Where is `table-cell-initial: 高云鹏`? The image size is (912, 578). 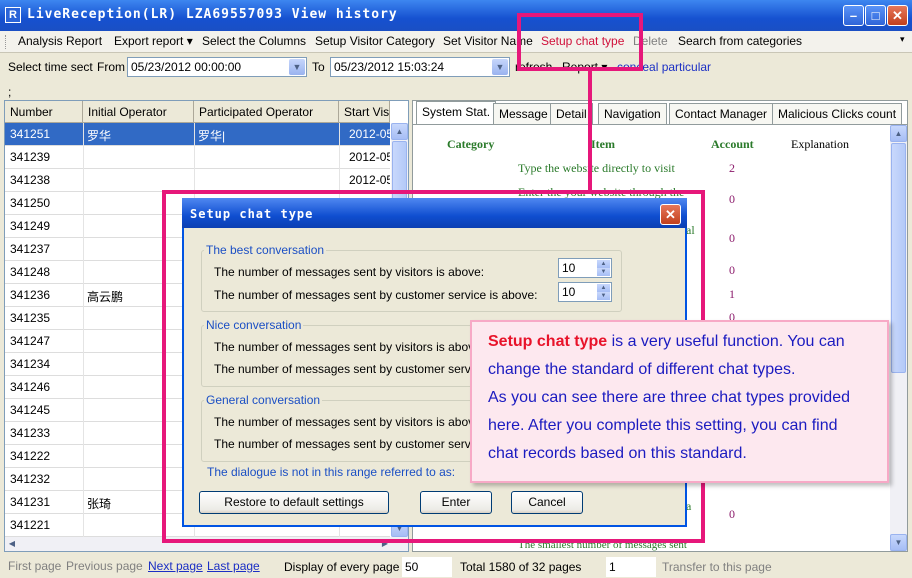 table-cell-initial: 高云鹏 is located at coordinates (105, 297).